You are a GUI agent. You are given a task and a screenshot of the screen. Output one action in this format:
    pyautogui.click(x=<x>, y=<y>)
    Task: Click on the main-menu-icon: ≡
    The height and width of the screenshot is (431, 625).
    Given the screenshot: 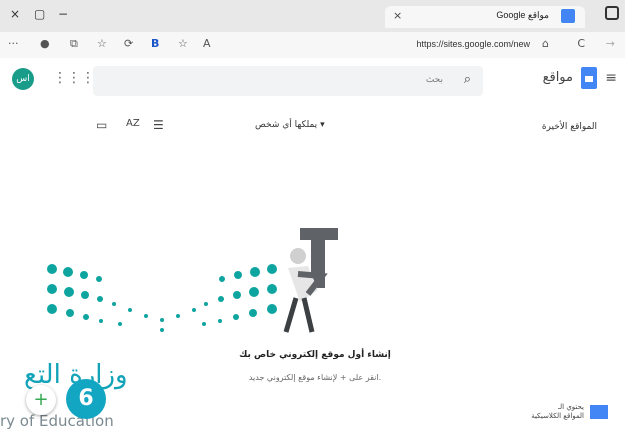 What is the action you would take?
    pyautogui.click(x=611, y=78)
    